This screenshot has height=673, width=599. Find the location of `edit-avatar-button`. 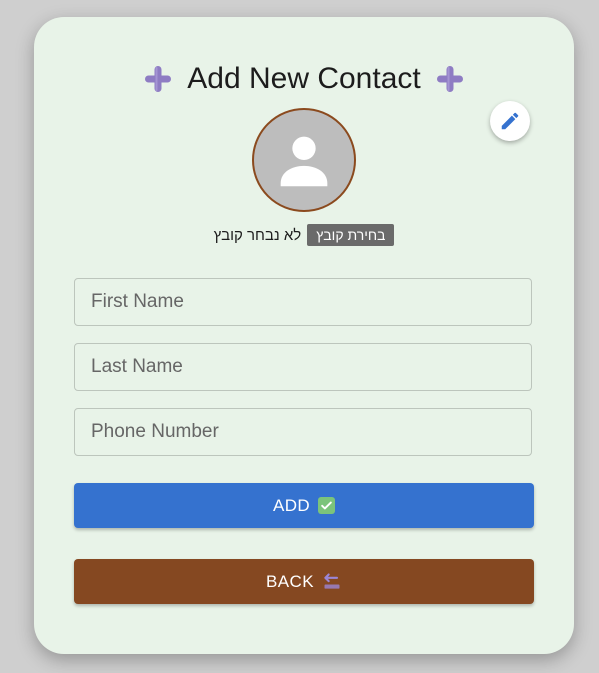

edit-avatar-button is located at coordinates (510, 121).